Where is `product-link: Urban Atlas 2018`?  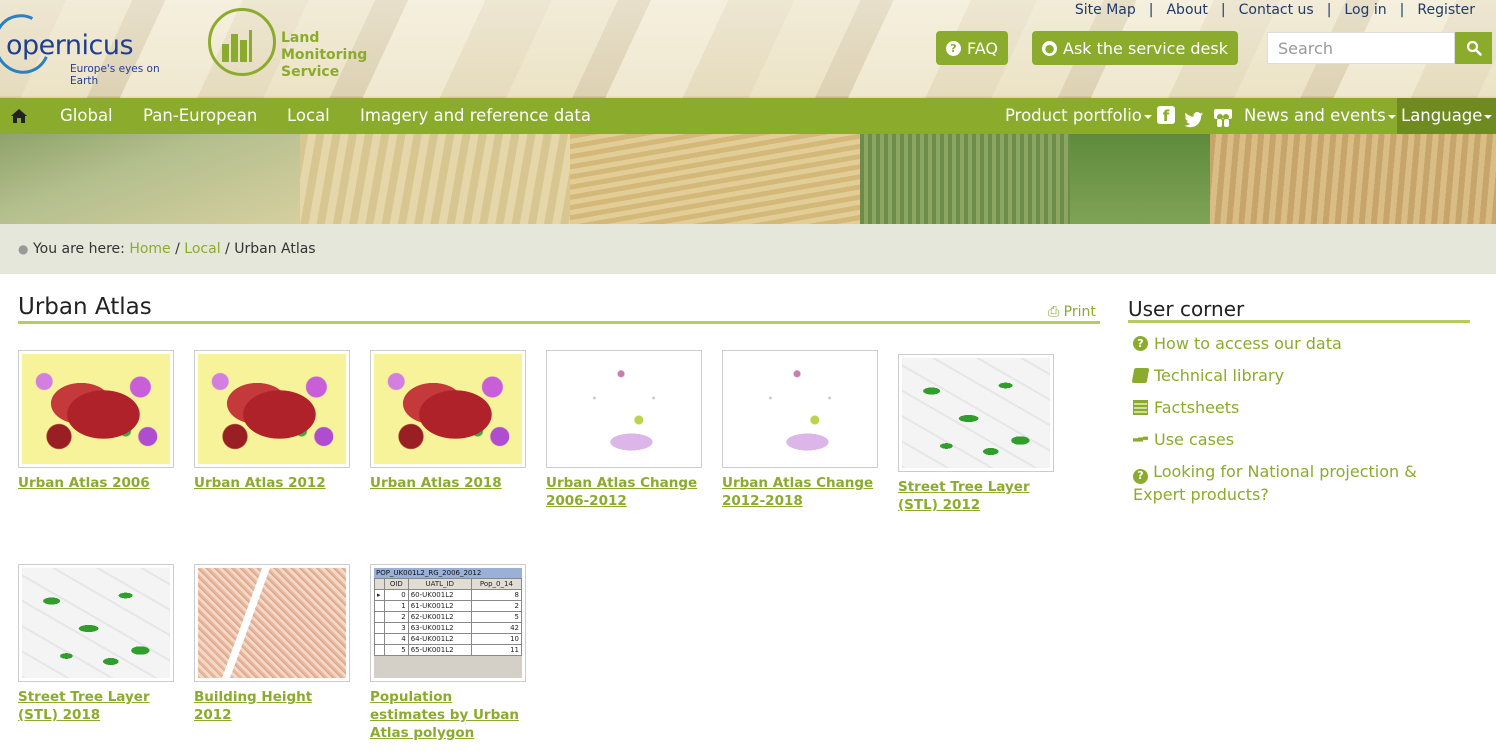
product-link: Urban Atlas 2018 is located at coordinates (450, 483).